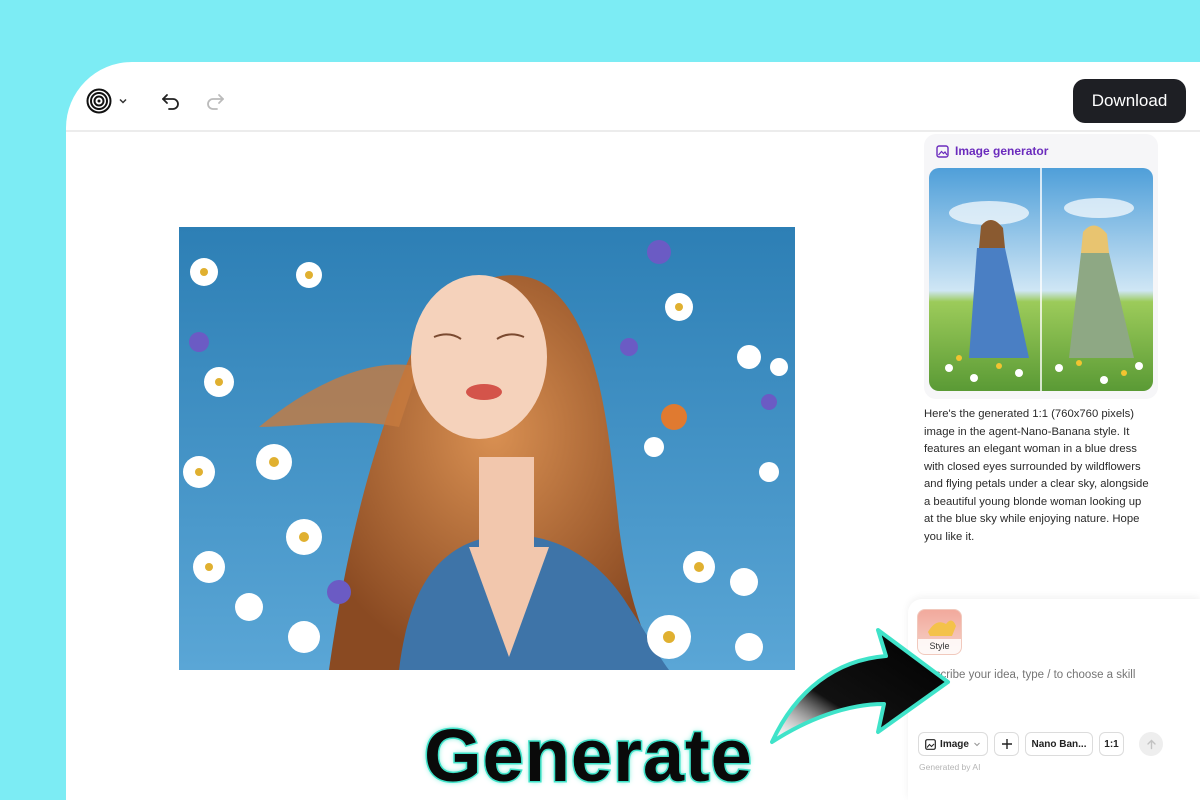  I want to click on ratio-select: 1:1, so click(1111, 744).